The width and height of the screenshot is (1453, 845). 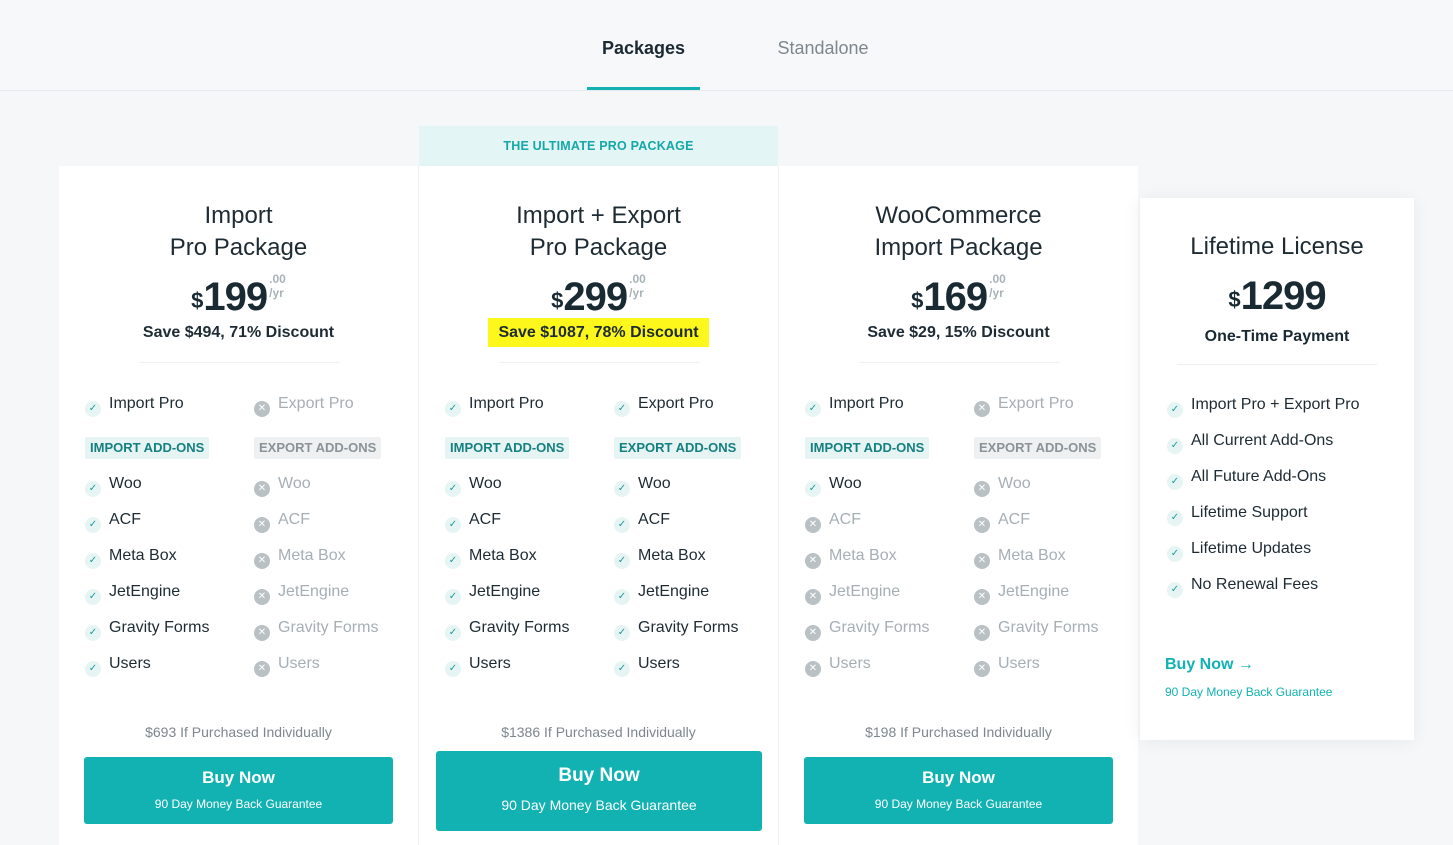 I want to click on individual-price-note: $693 If Purchased Individually, so click(x=238, y=732).